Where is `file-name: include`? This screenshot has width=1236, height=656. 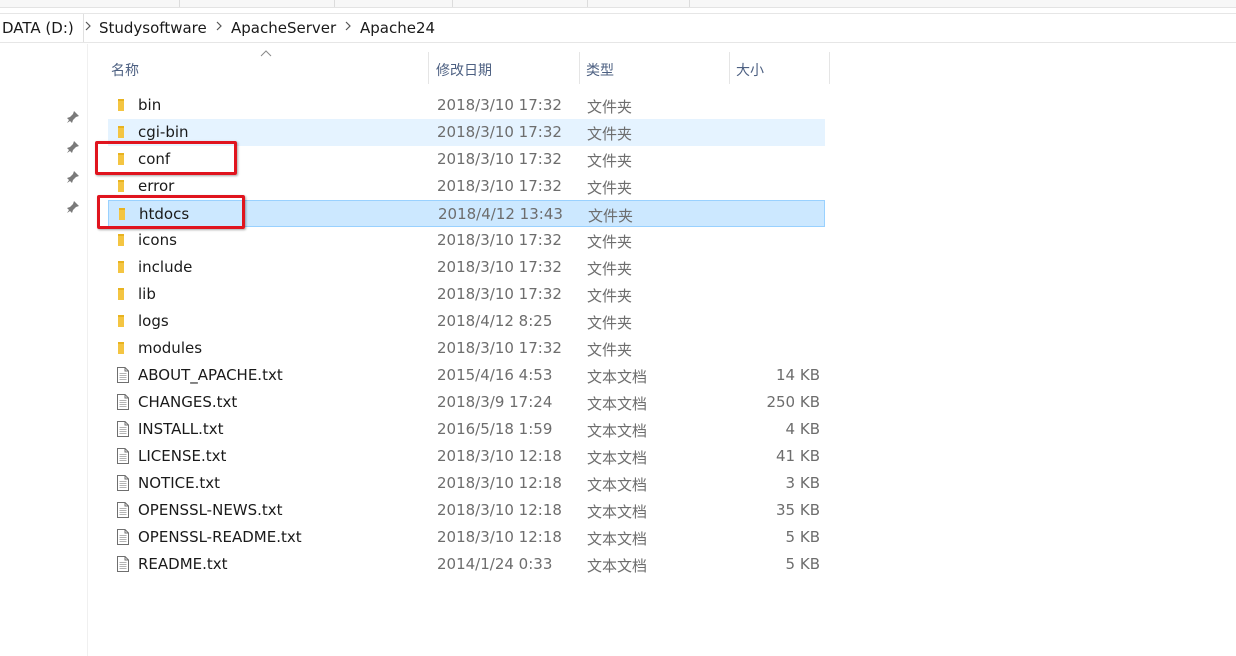 file-name: include is located at coordinates (165, 267).